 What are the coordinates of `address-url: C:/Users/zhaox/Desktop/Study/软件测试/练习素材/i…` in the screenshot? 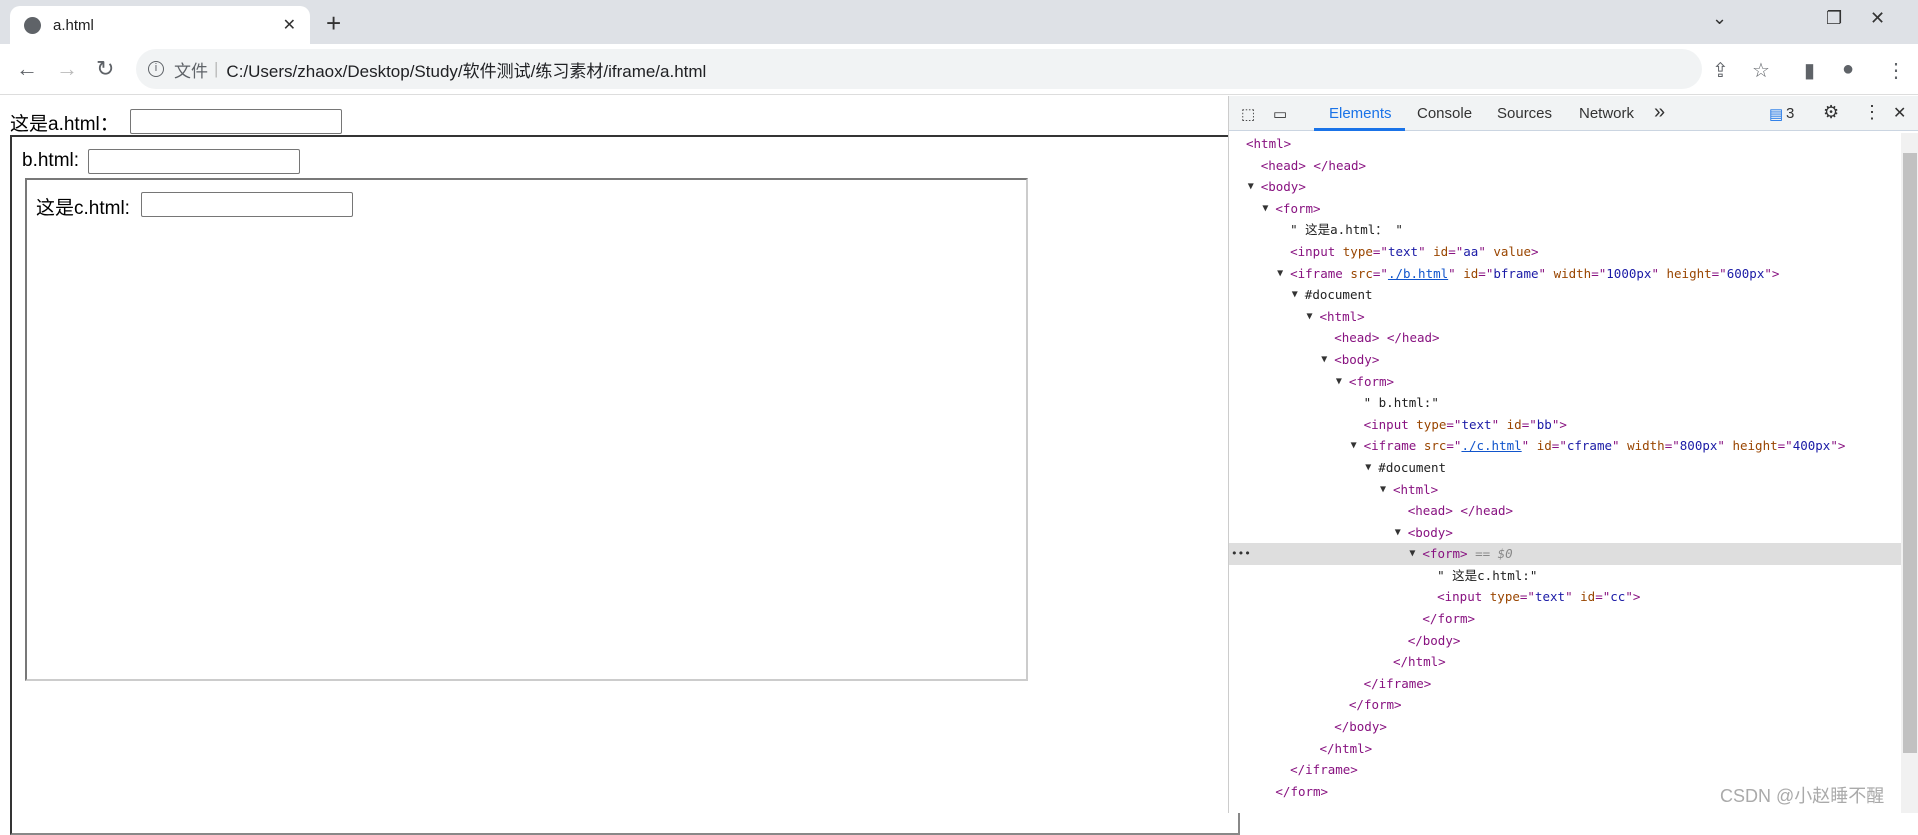 It's located at (466, 71).